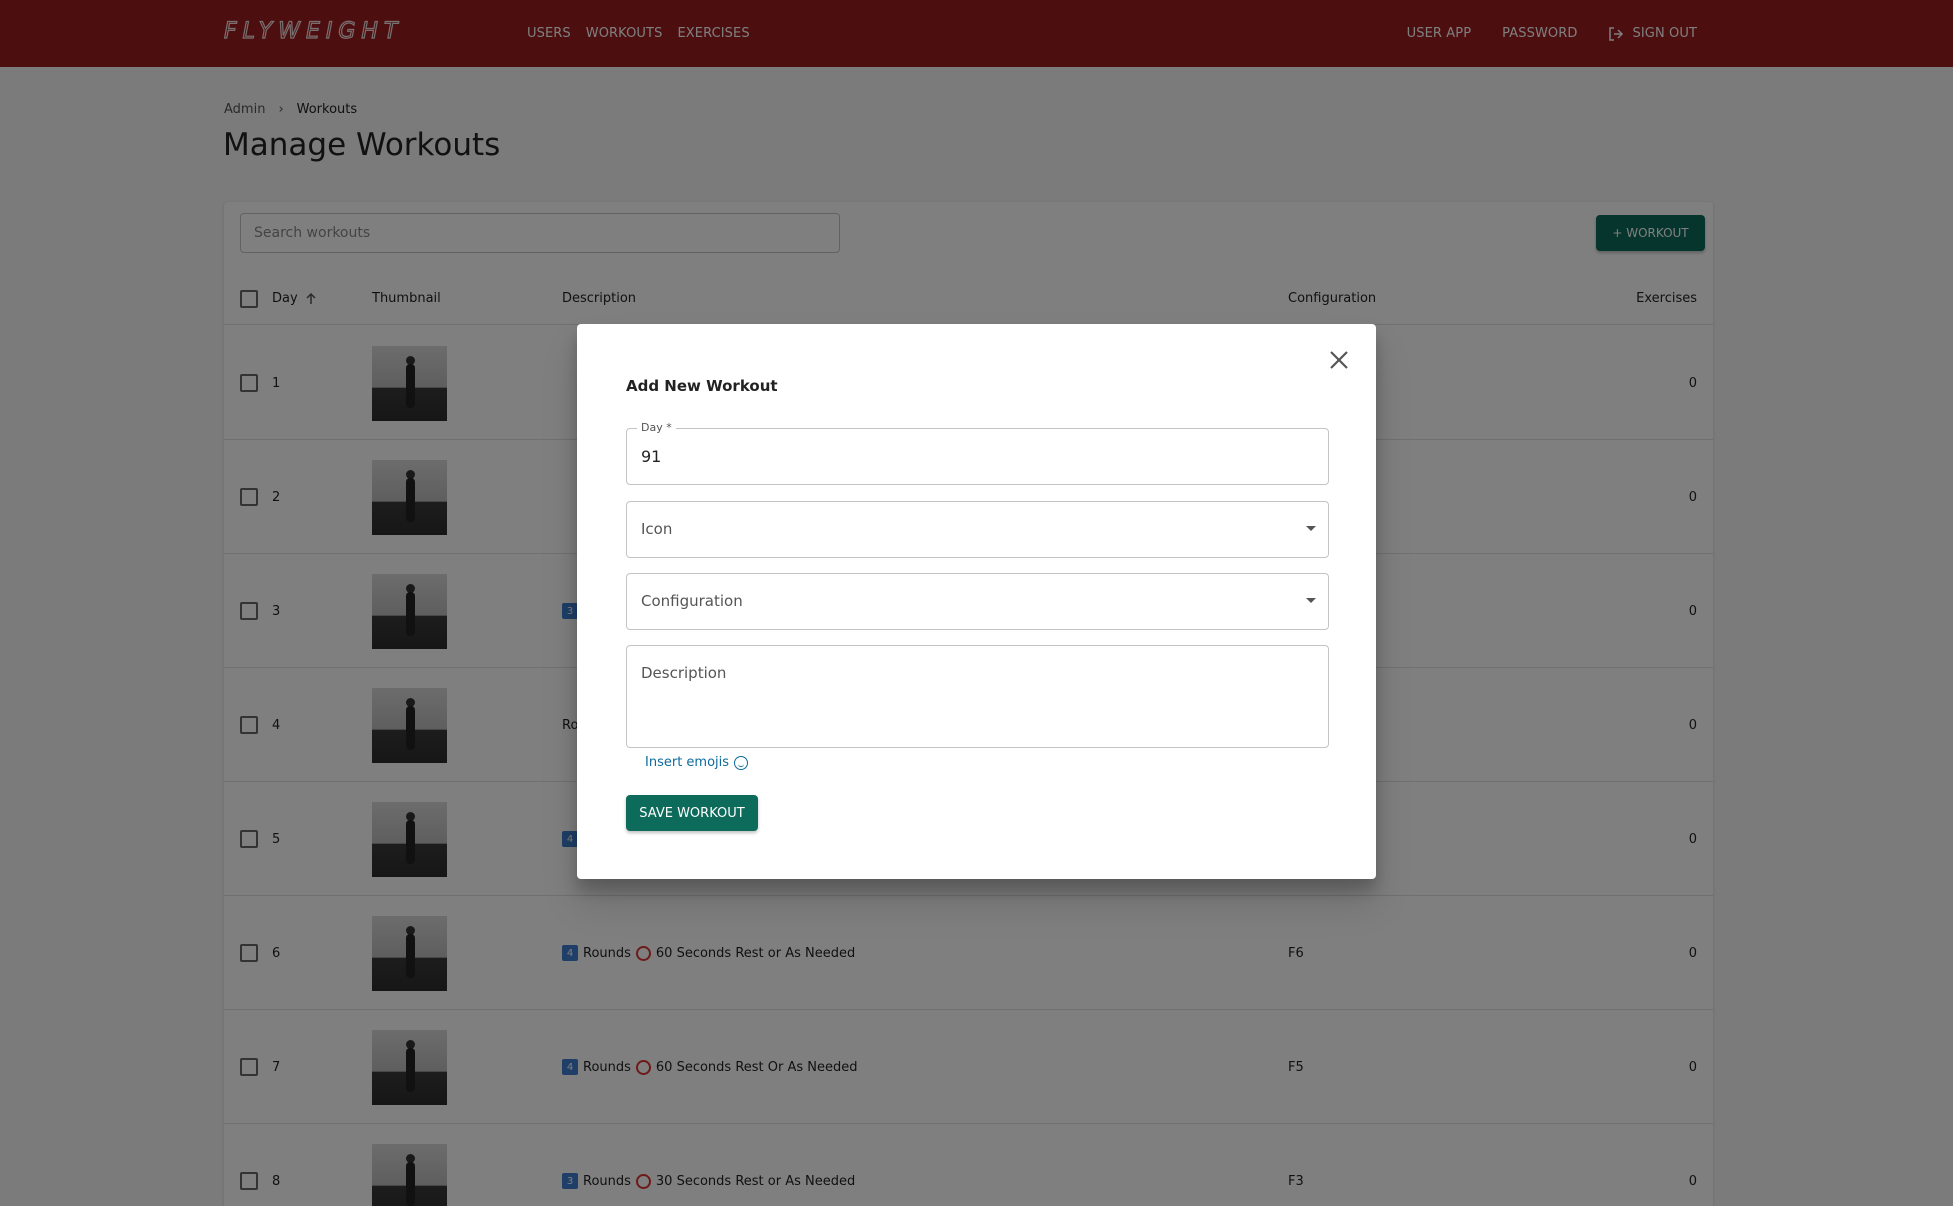 Image resolution: width=1953 pixels, height=1206 pixels. I want to click on day-label: Day *, so click(656, 427).